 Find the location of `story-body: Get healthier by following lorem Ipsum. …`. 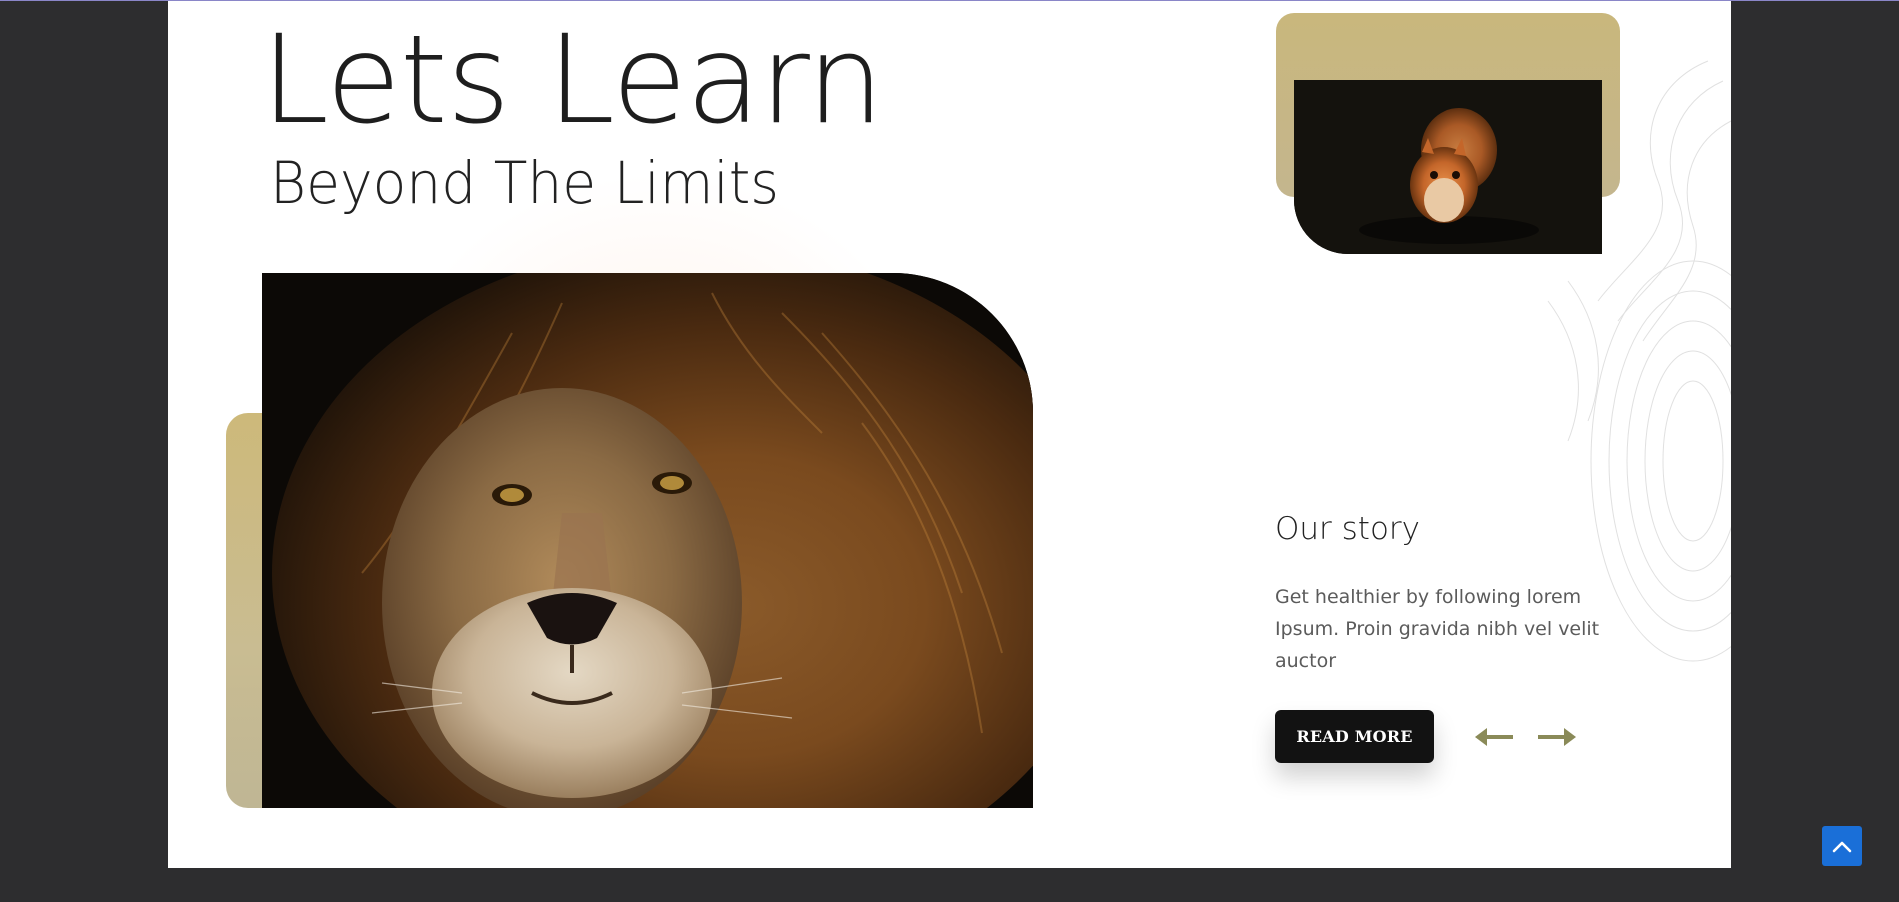

story-body: Get healthier by following lorem Ipsum. … is located at coordinates (1437, 629).